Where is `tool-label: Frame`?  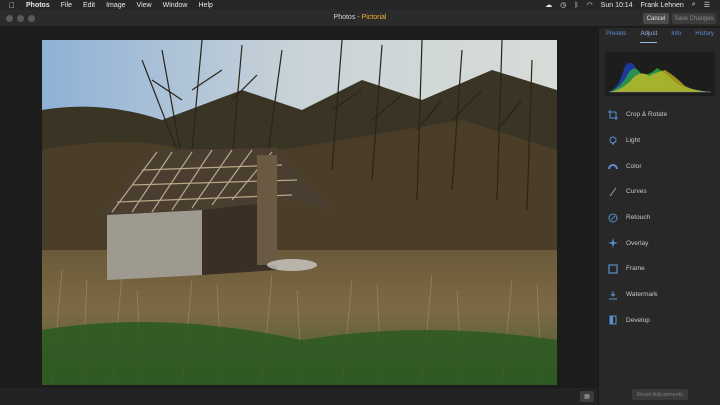 tool-label: Frame is located at coordinates (635, 269).